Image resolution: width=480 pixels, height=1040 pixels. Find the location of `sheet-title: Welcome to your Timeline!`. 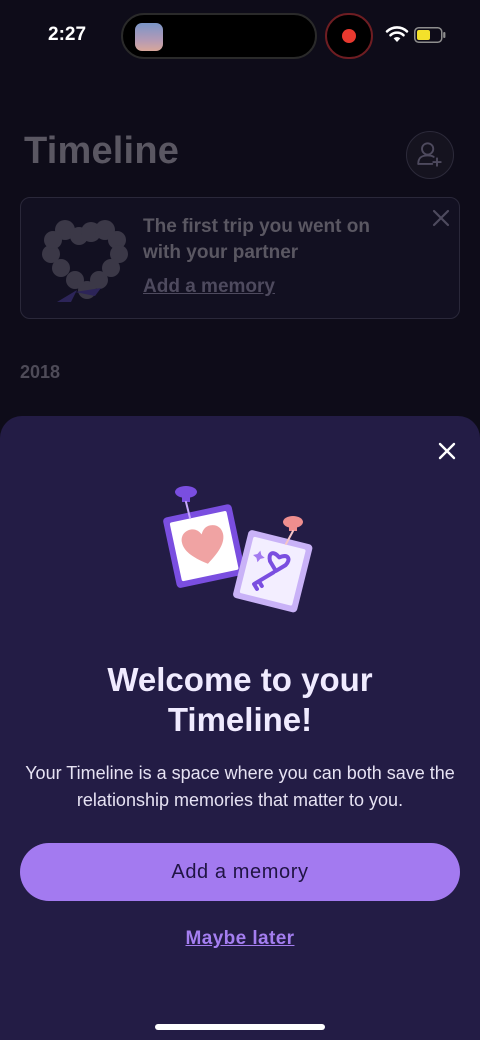

sheet-title: Welcome to your Timeline! is located at coordinates (240, 699).